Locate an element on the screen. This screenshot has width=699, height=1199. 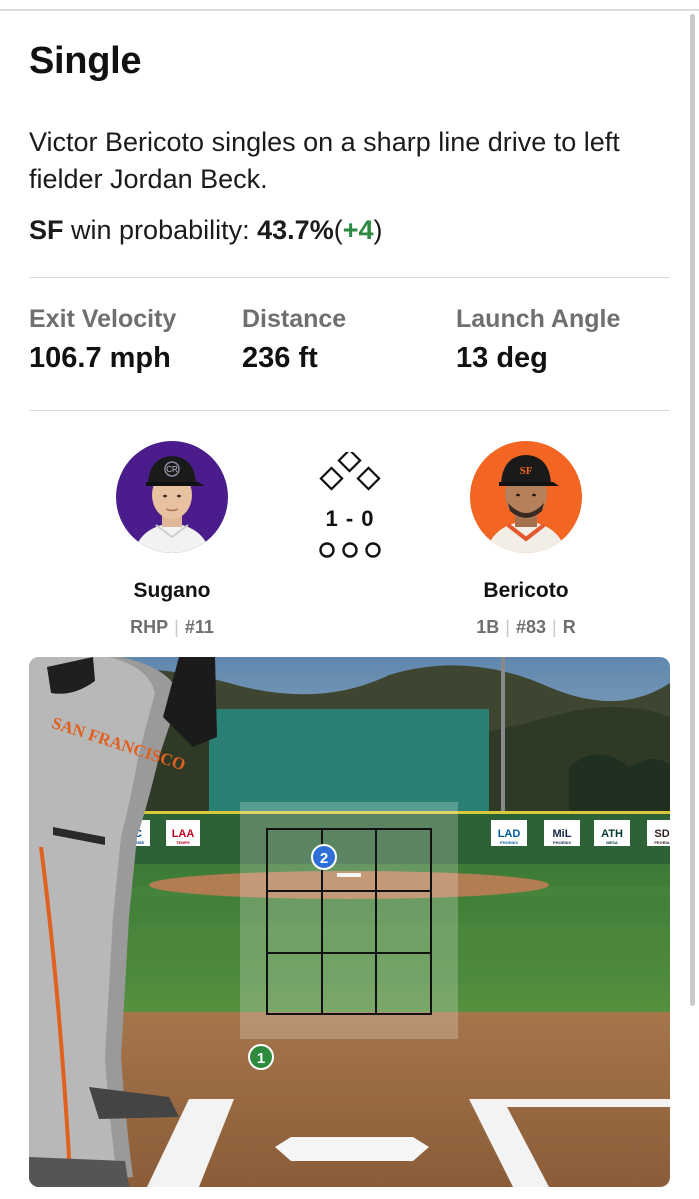
win-probability-label: win probability: is located at coordinates (160, 230).